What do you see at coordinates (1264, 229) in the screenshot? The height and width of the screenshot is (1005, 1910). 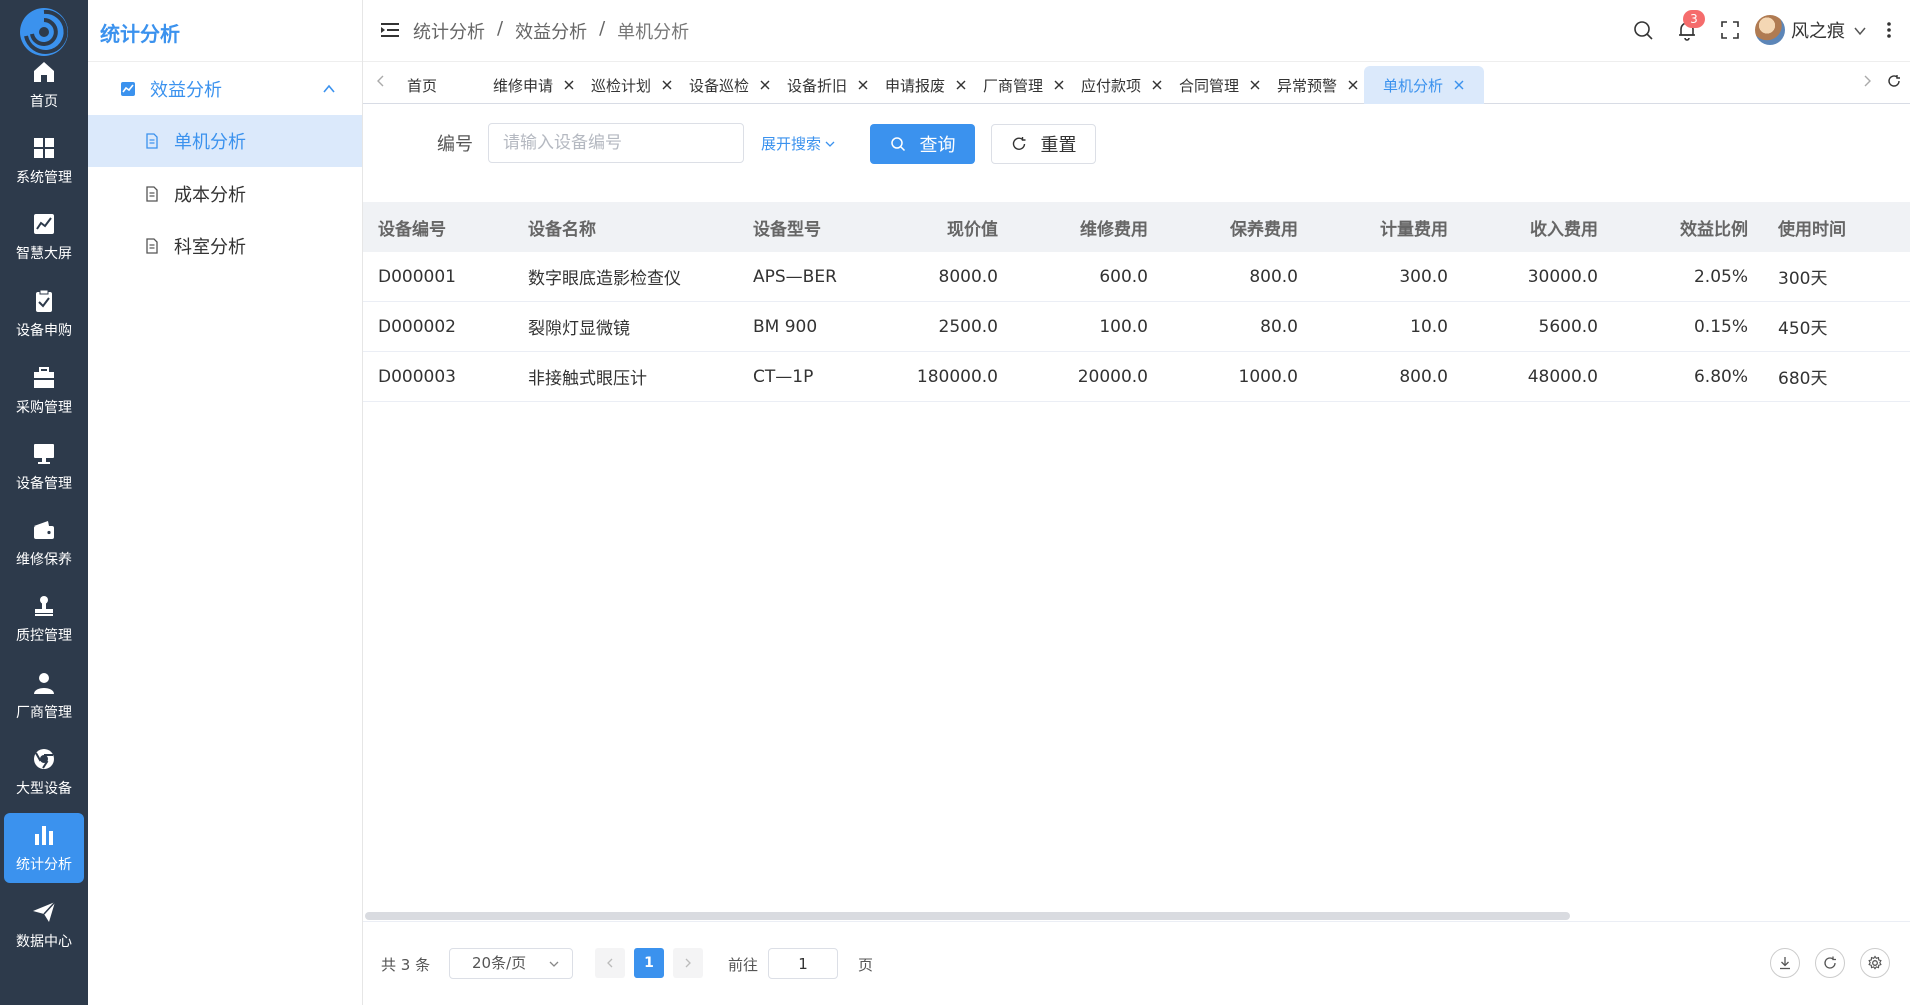 I see `column-header: 保养费用` at bounding box center [1264, 229].